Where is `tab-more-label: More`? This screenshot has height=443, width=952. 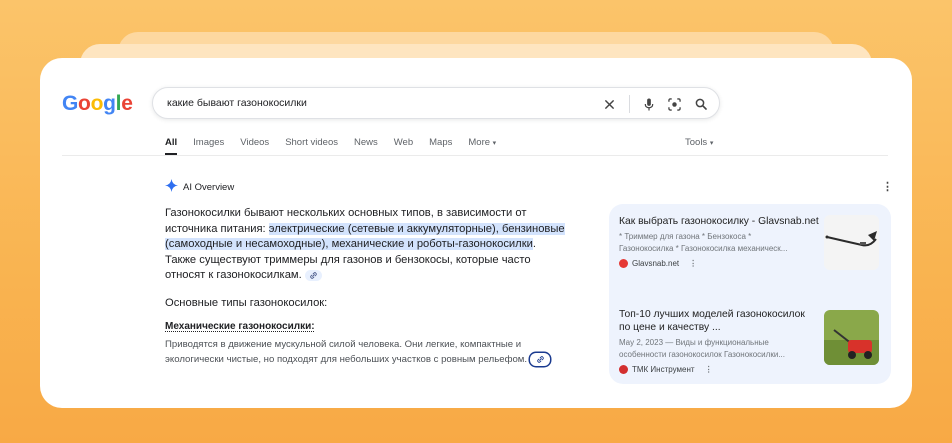 tab-more-label: More is located at coordinates (479, 142).